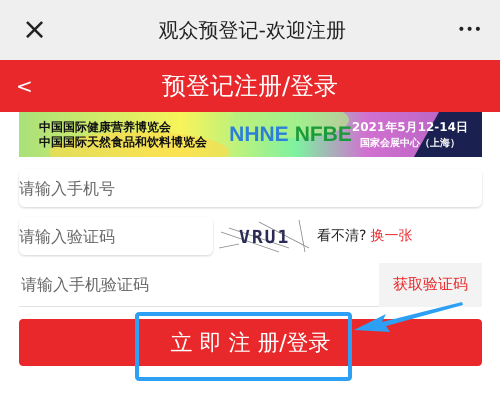  What do you see at coordinates (250, 86) in the screenshot?
I see `page-title: 预登记注册/登录` at bounding box center [250, 86].